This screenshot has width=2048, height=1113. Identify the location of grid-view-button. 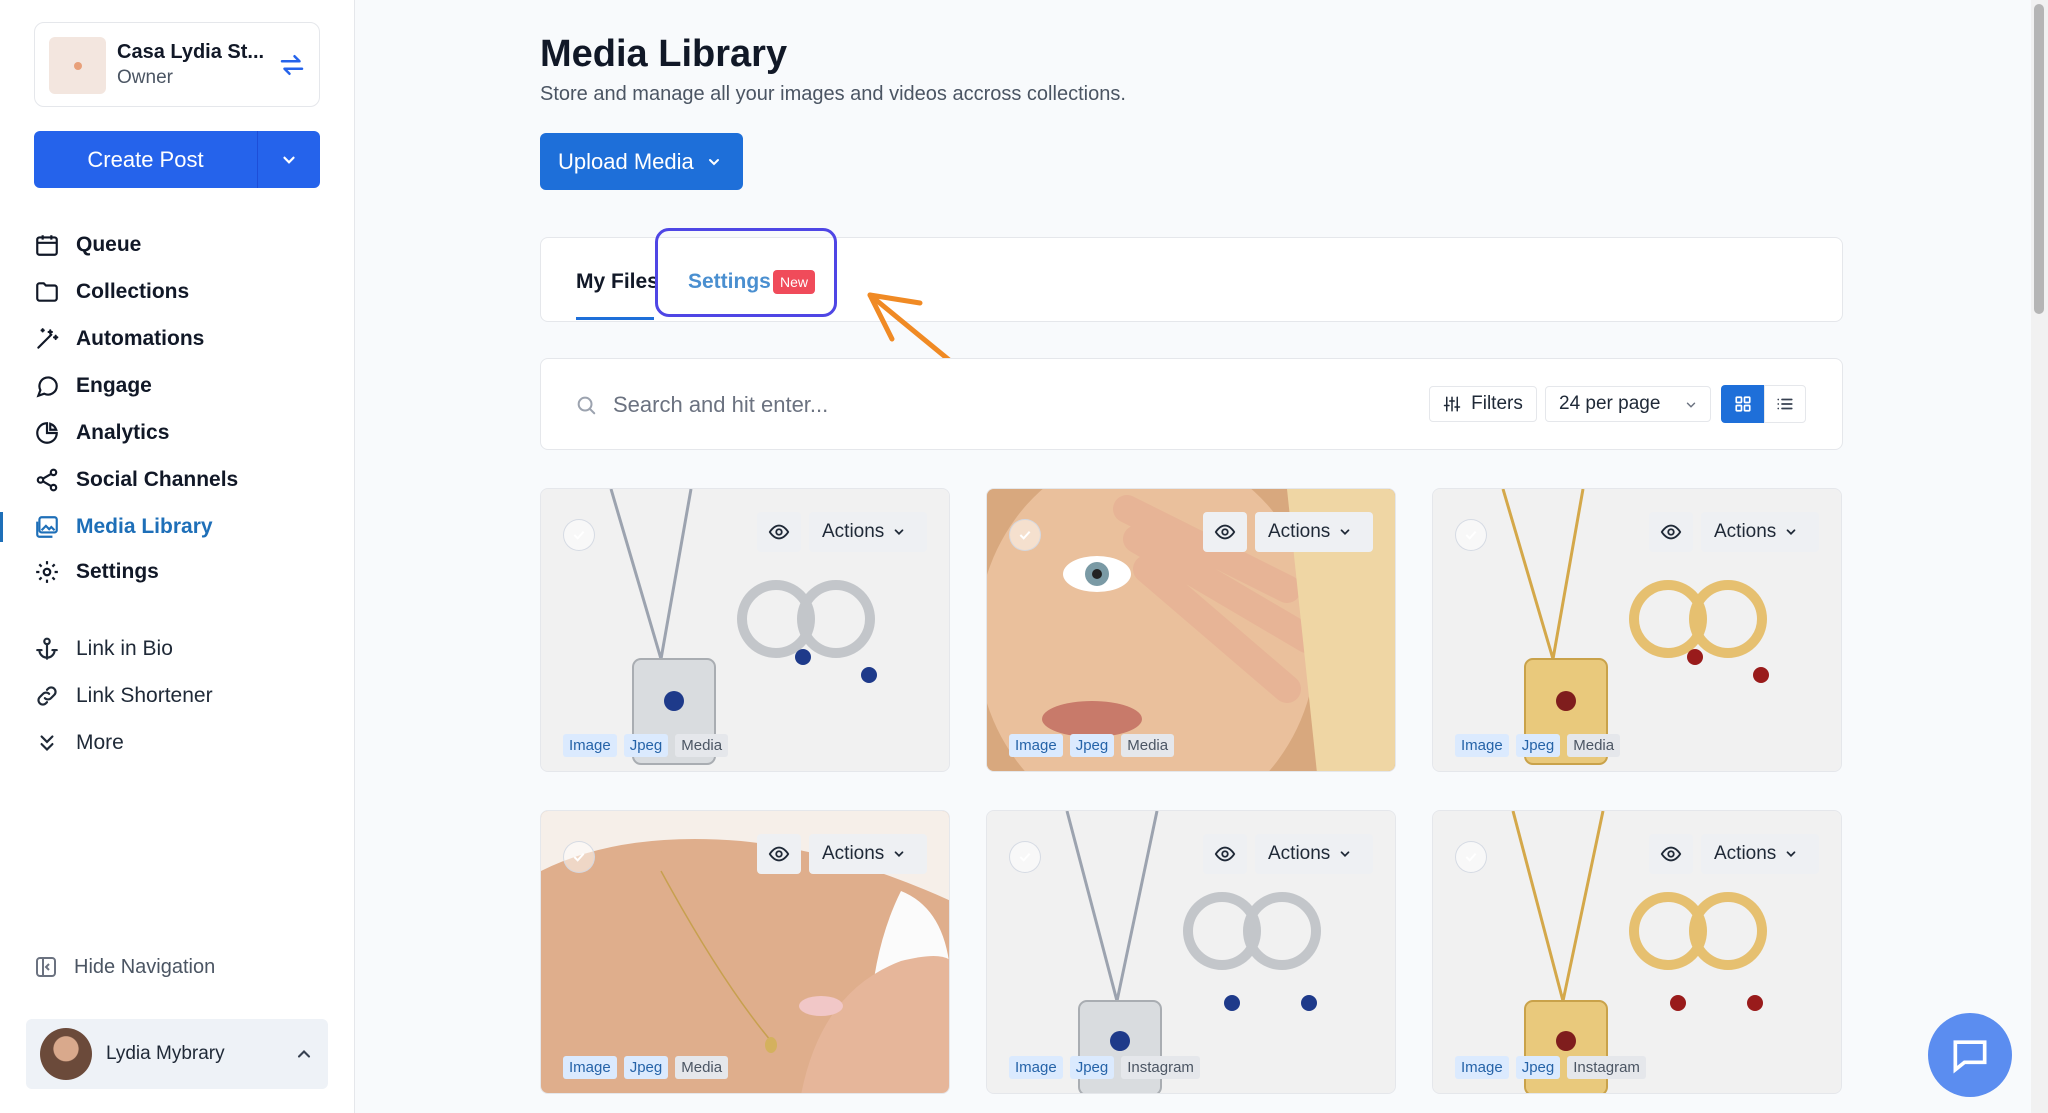
(1742, 404).